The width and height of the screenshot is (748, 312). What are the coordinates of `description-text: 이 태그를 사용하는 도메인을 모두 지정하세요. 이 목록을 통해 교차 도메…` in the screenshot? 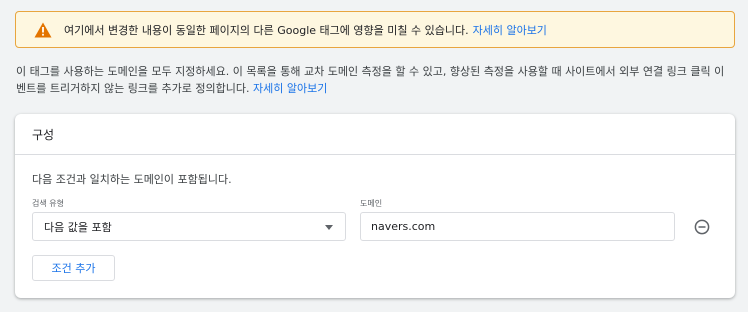 It's located at (370, 80).